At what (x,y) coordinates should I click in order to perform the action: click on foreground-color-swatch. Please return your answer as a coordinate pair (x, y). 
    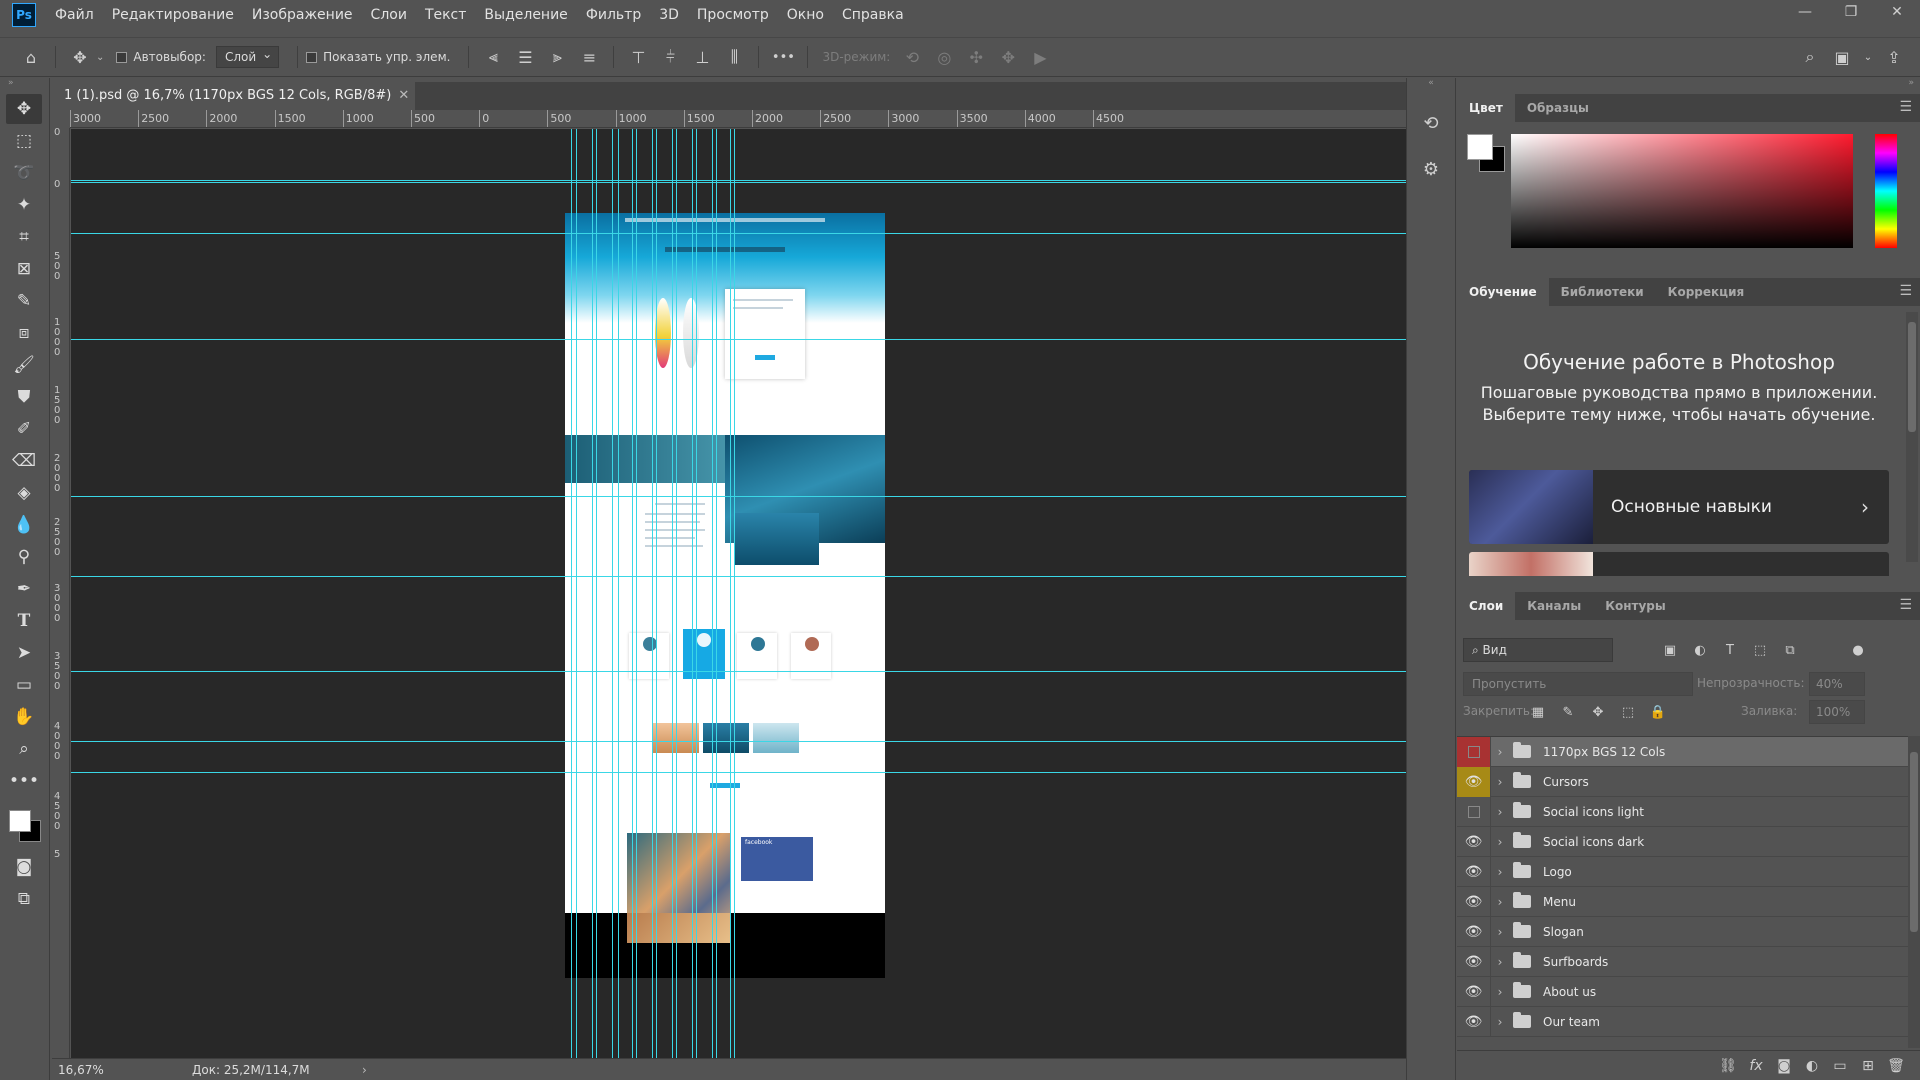
    Looking at the image, I should click on (20, 821).